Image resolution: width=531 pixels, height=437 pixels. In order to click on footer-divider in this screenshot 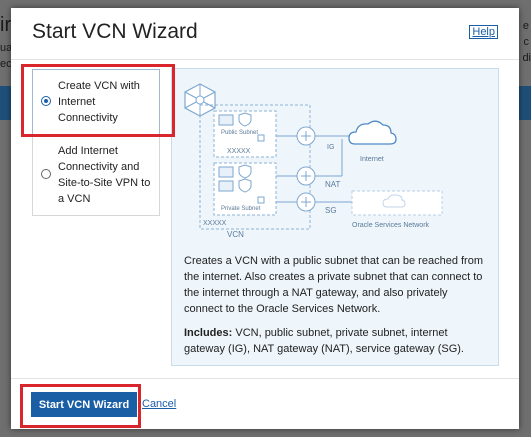, I will do `click(265, 378)`.